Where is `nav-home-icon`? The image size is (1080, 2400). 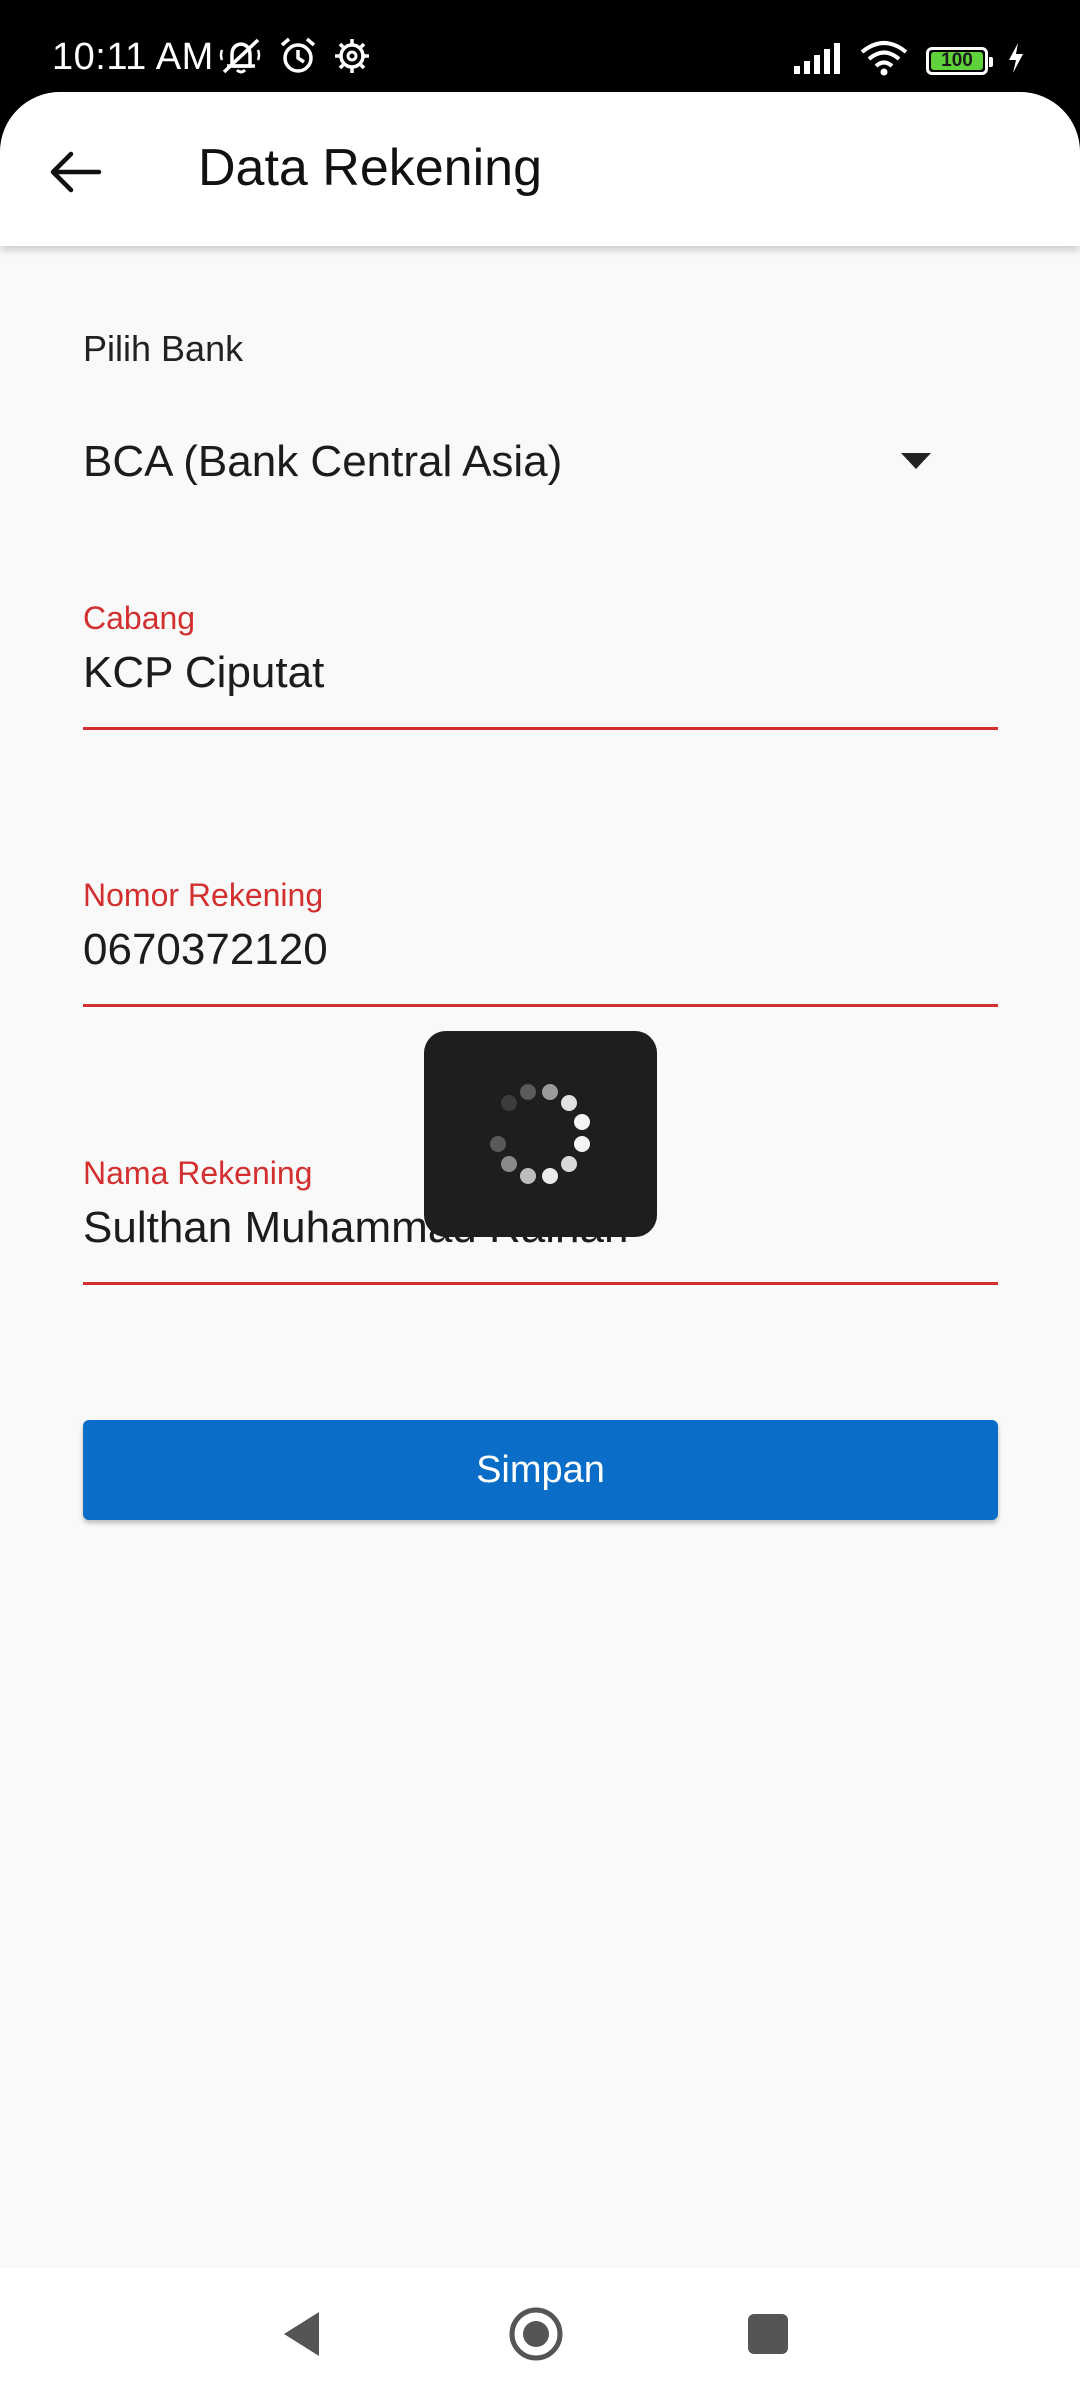 nav-home-icon is located at coordinates (536, 2334).